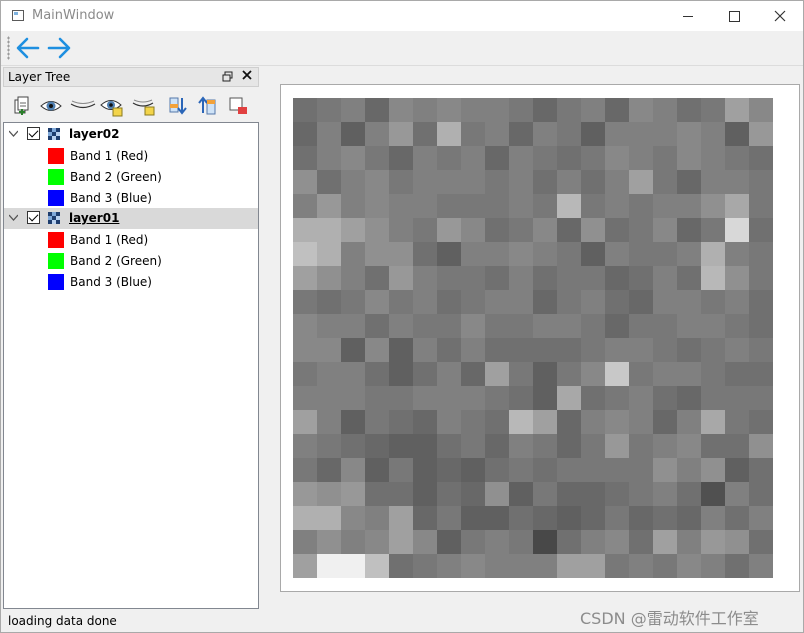  Describe the element at coordinates (238, 106) in the screenshot. I see `remove-layer-button` at that location.